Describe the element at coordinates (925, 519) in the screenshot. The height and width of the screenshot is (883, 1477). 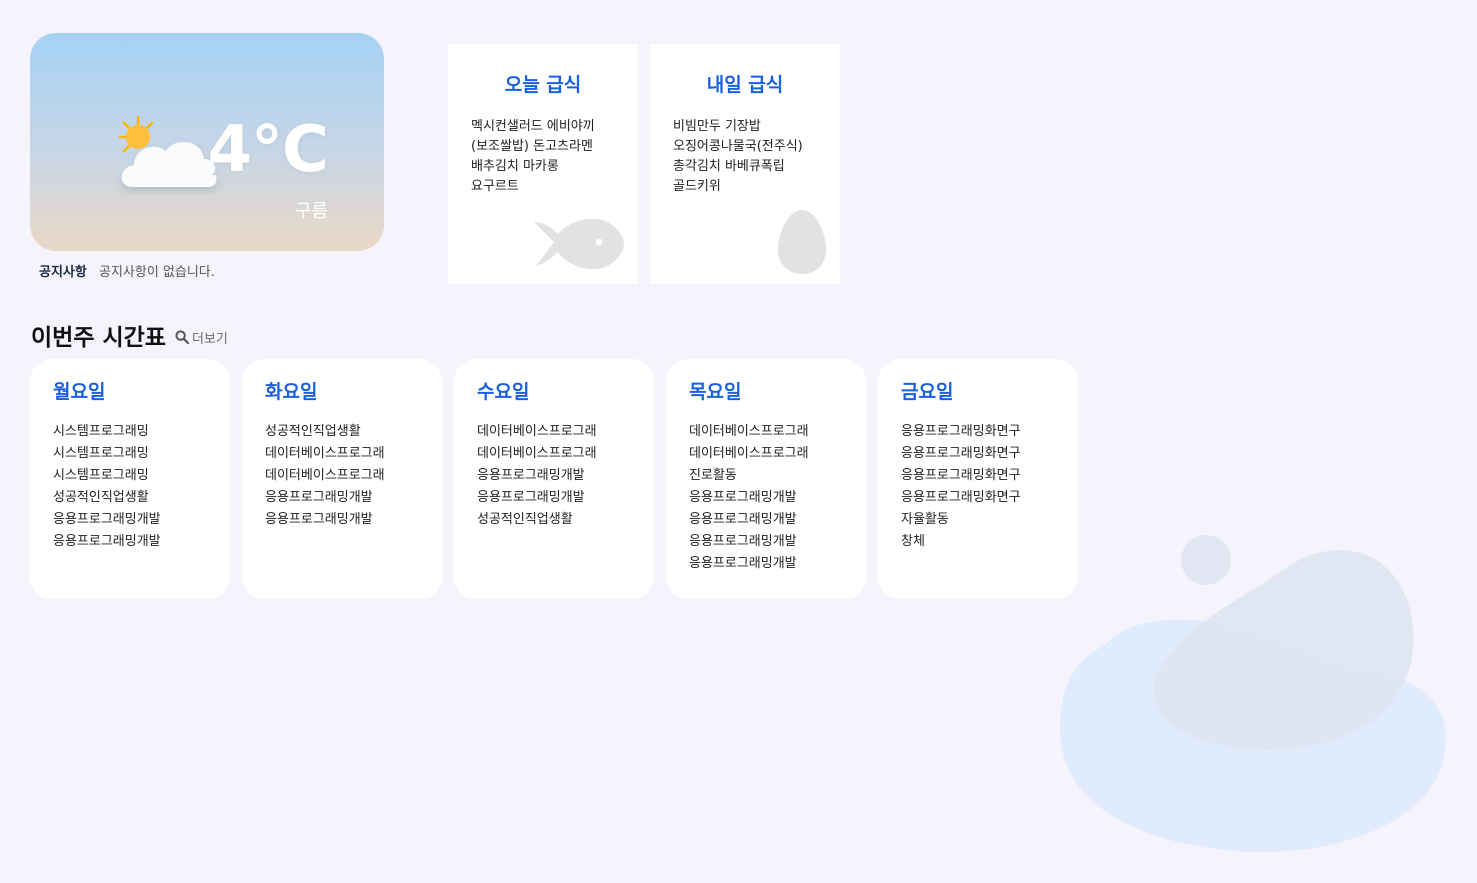
I see `subject-item: 자율활동` at that location.